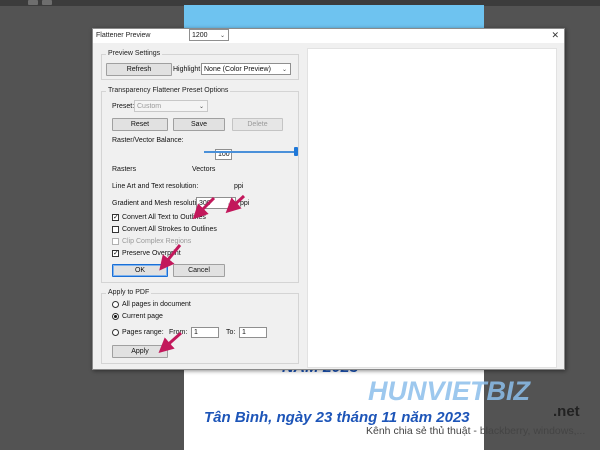  I want to click on vectors-label: Vectors, so click(204, 169).